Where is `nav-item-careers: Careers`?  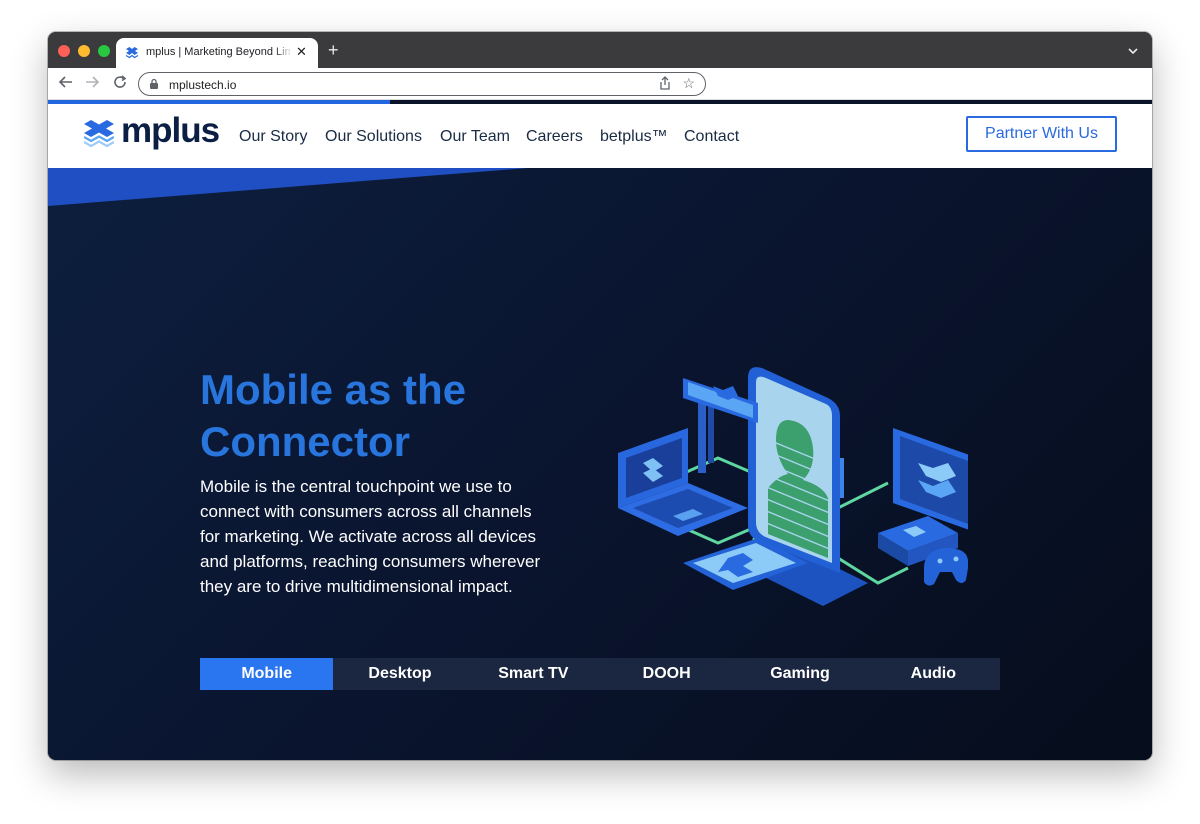 nav-item-careers: Careers is located at coordinates (554, 137).